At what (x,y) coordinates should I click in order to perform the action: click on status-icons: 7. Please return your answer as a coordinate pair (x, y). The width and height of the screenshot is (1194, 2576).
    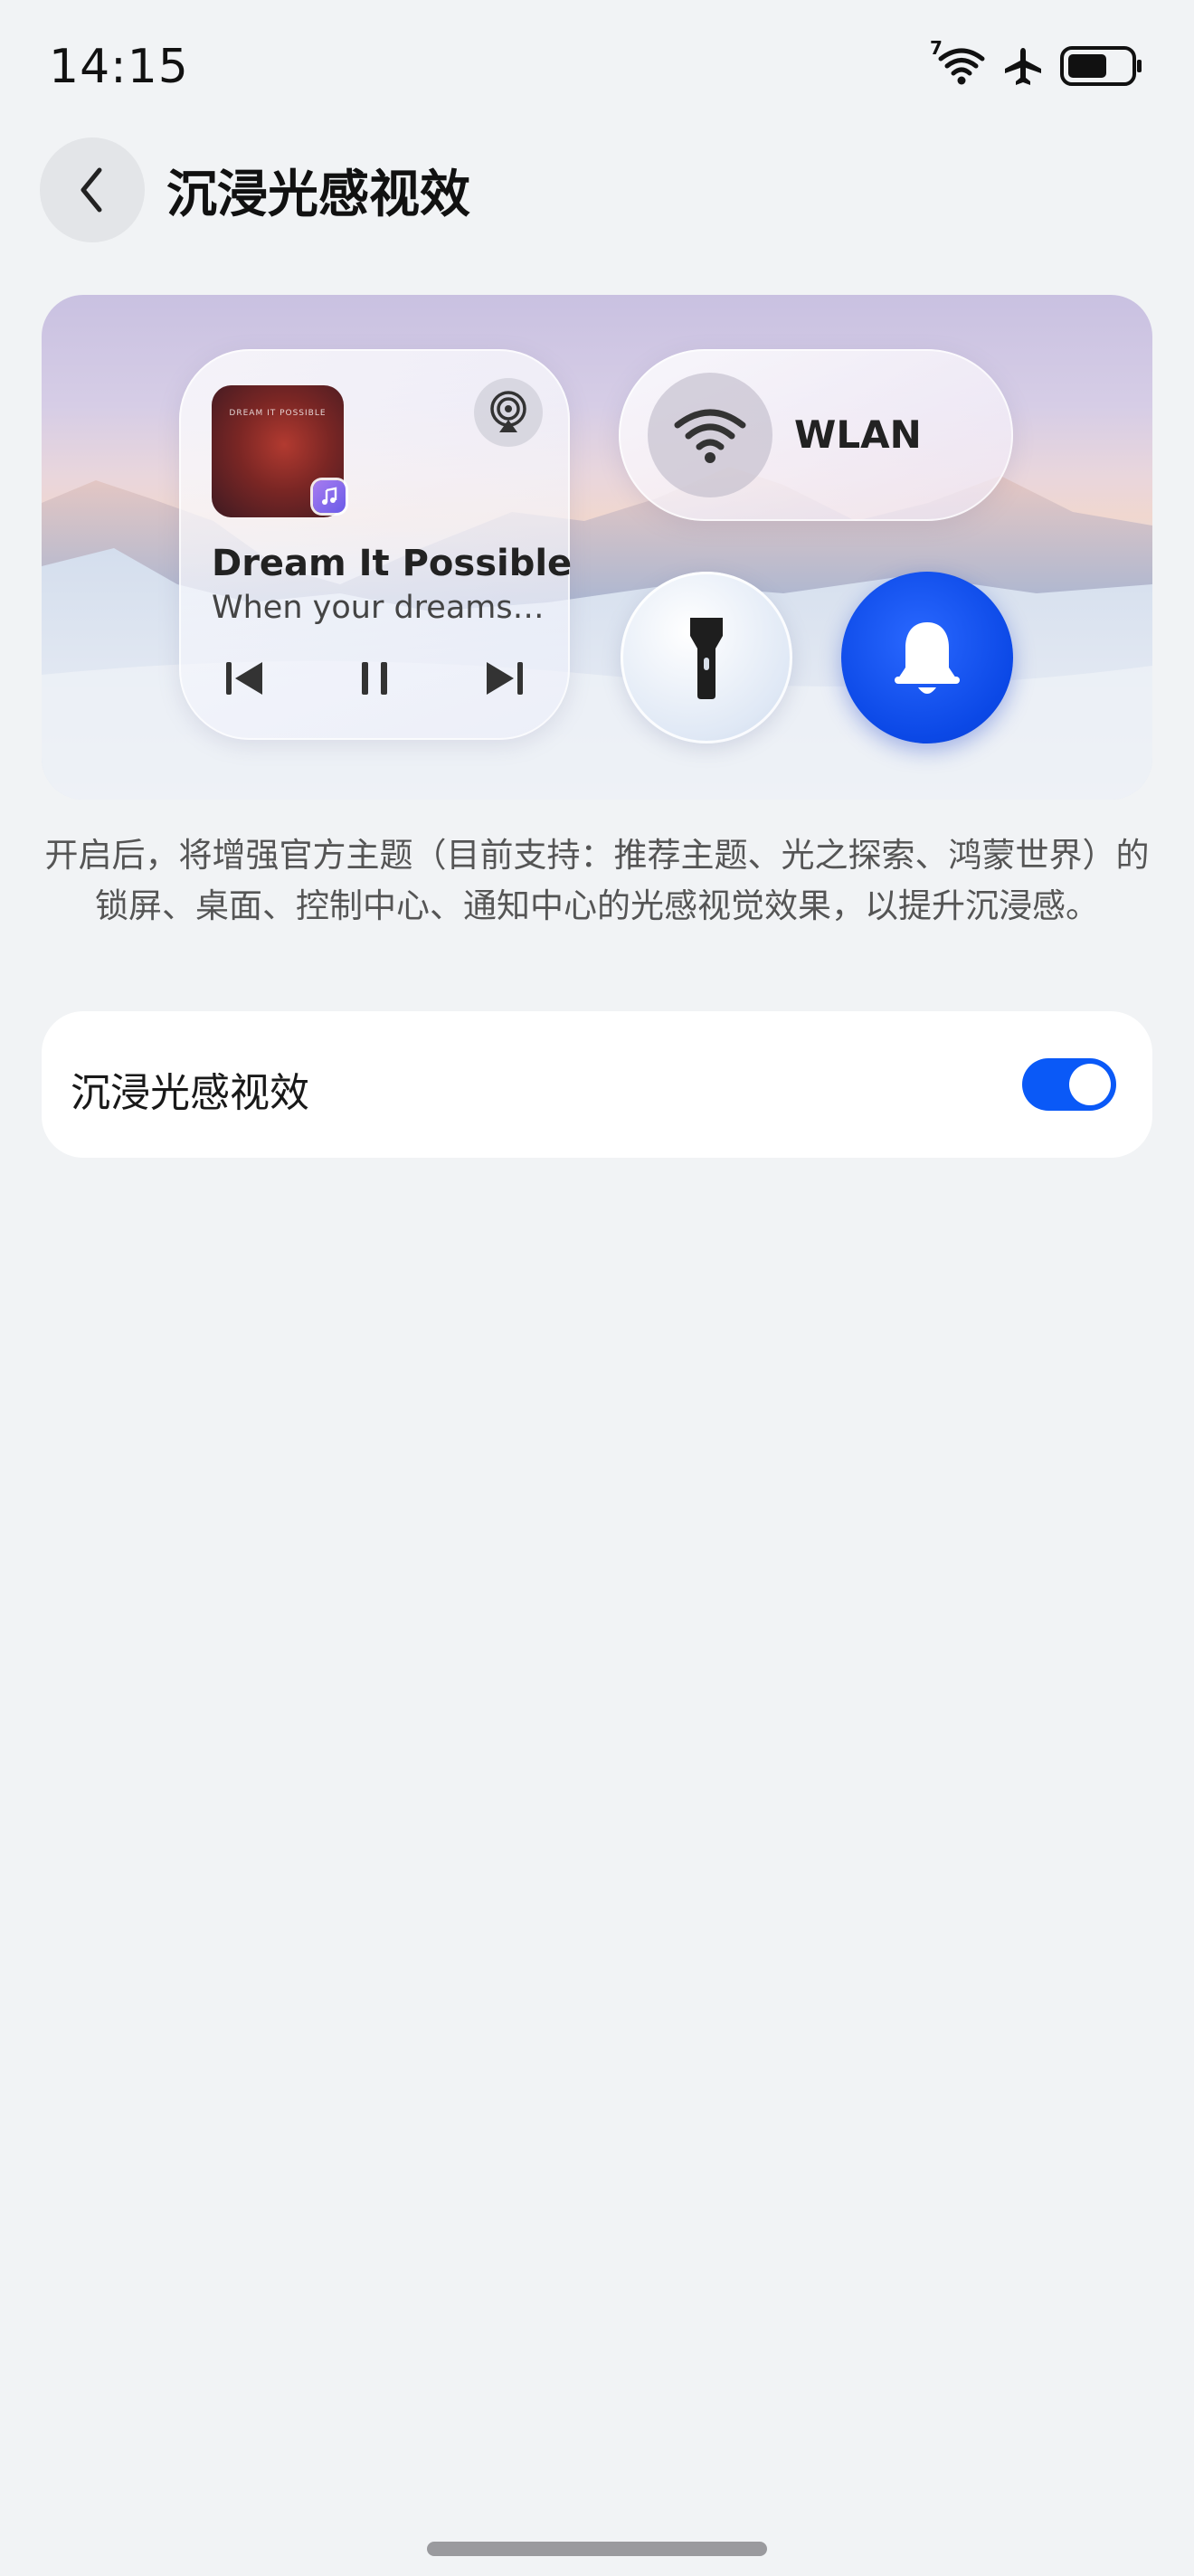
    Looking at the image, I should click on (1036, 62).